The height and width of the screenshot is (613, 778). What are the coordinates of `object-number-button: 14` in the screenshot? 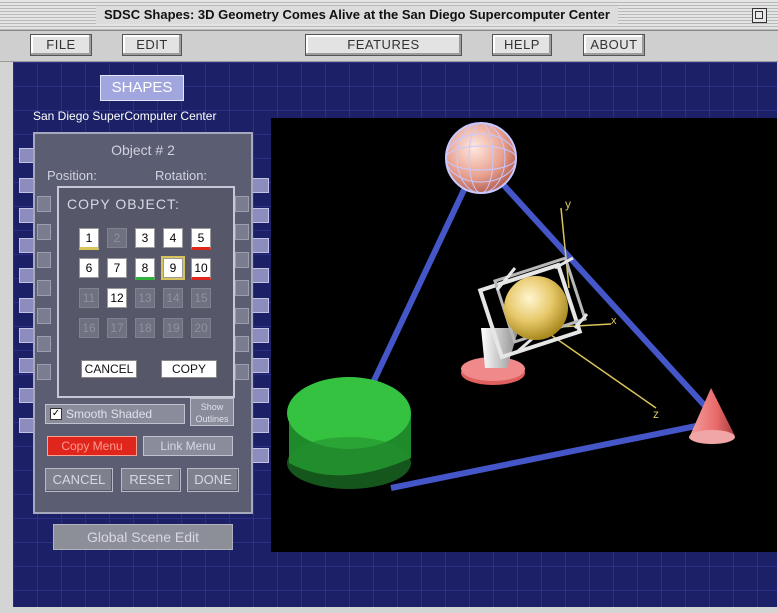 It's located at (173, 298).